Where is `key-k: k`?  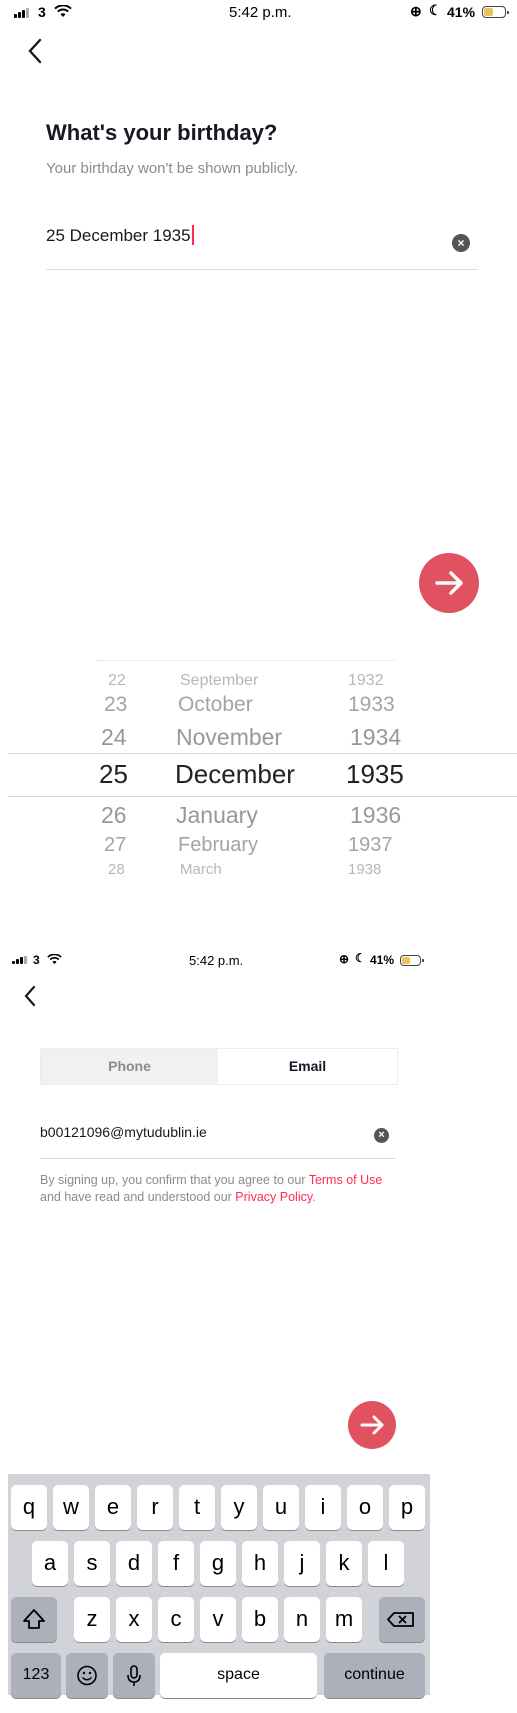
key-k: k is located at coordinates (344, 1563).